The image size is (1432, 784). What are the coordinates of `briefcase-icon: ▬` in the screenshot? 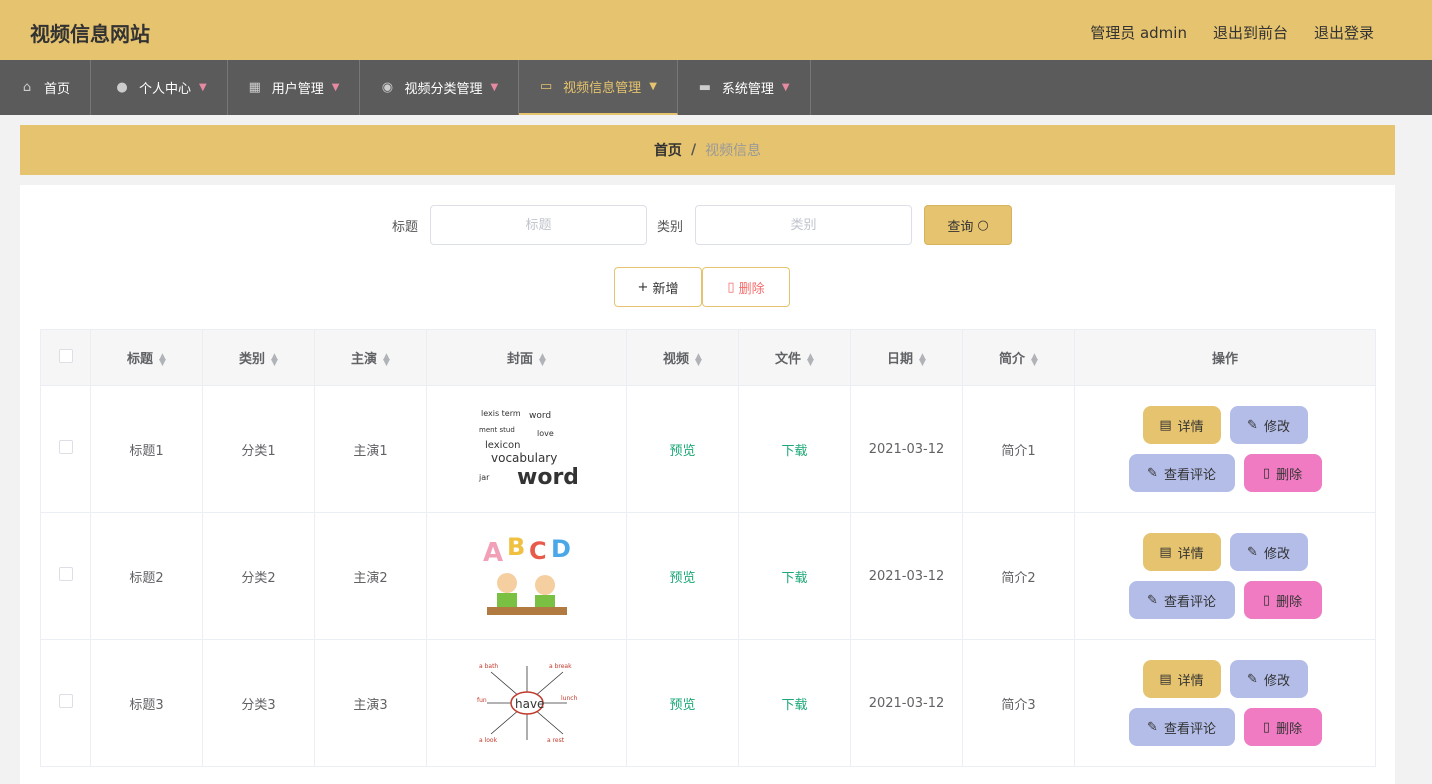 It's located at (705, 87).